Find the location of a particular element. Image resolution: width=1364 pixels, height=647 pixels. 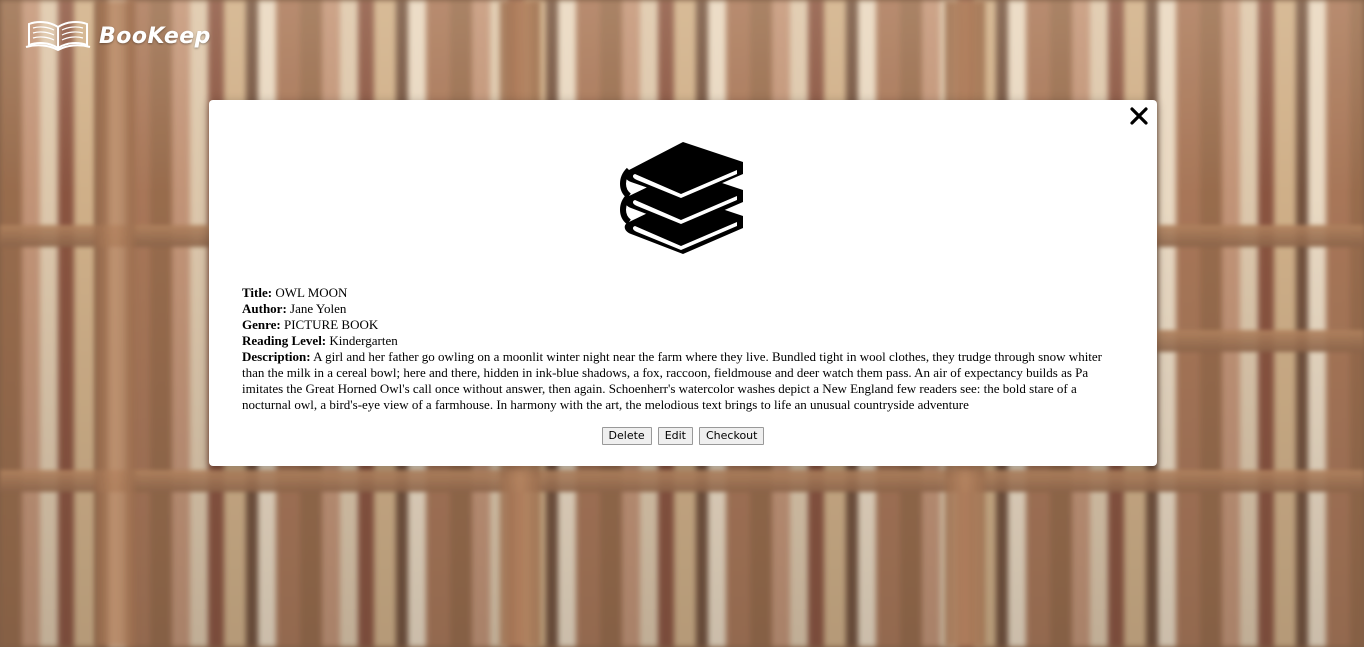

edit-button: Edit is located at coordinates (675, 436).